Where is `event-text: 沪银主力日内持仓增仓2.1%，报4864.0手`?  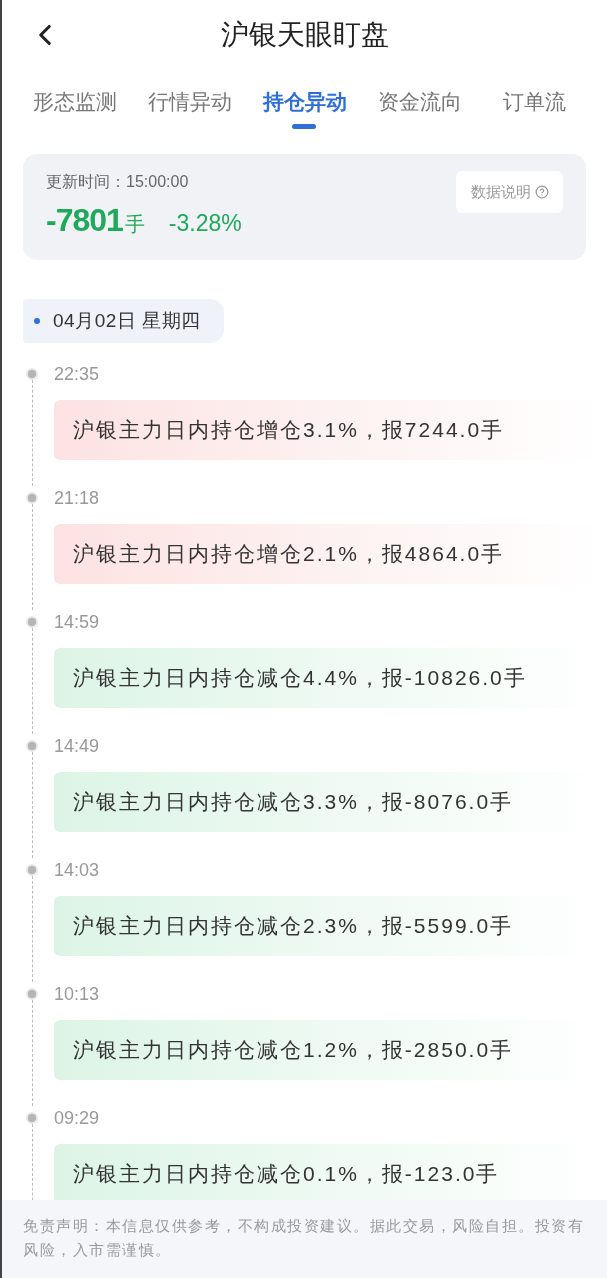
event-text: 沪银主力日内持仓增仓2.1%，报4864.0手 is located at coordinates (289, 554).